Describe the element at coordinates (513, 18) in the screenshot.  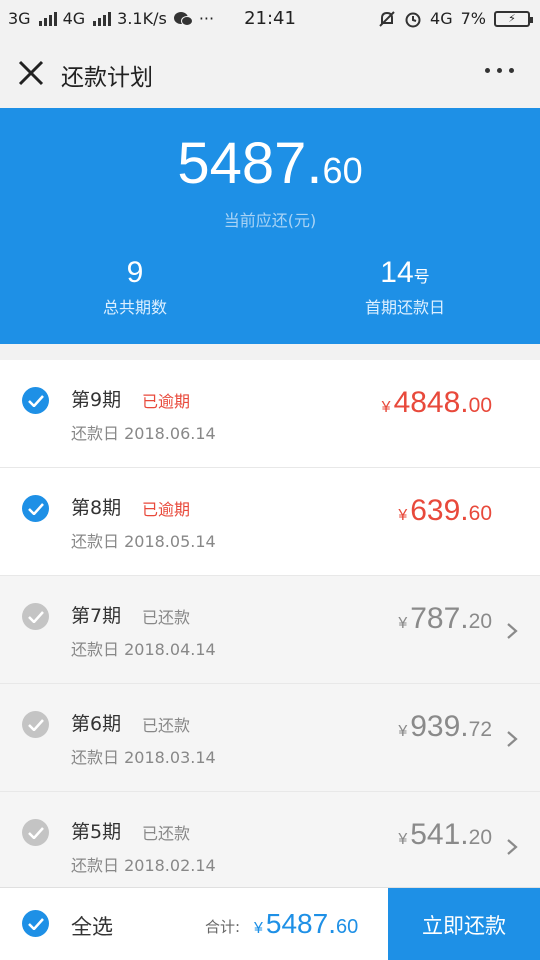
I see `battery-icon: ⚡` at that location.